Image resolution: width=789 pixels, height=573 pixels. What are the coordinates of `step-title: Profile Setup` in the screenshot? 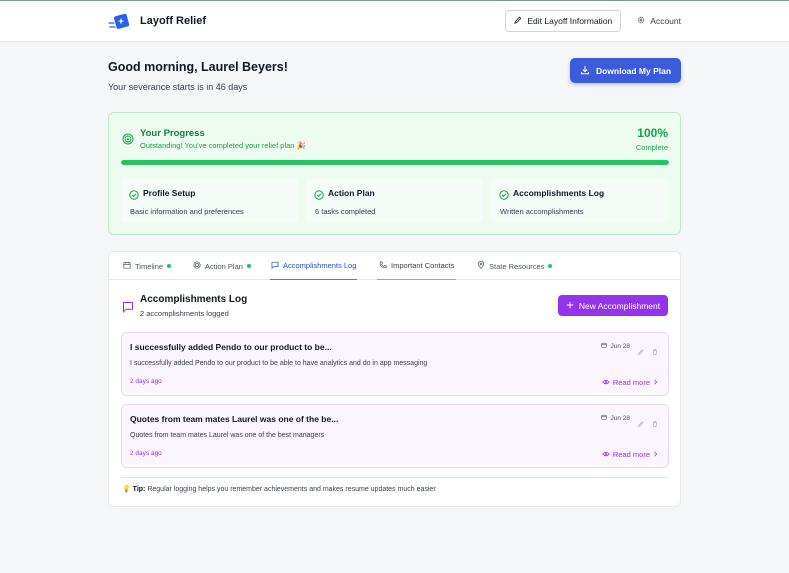 It's located at (169, 193).